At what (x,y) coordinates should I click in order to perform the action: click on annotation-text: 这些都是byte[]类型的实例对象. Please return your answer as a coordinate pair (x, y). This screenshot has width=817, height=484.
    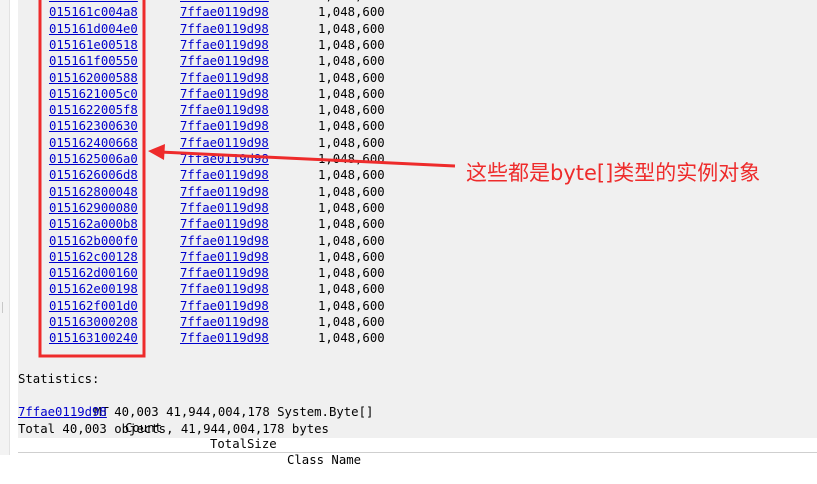
    Looking at the image, I should click on (613, 173).